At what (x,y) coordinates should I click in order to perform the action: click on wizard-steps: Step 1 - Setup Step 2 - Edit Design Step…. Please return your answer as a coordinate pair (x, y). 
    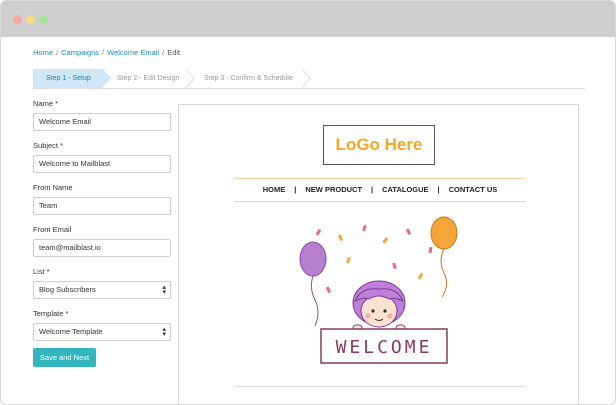
    Looking at the image, I should click on (309, 79).